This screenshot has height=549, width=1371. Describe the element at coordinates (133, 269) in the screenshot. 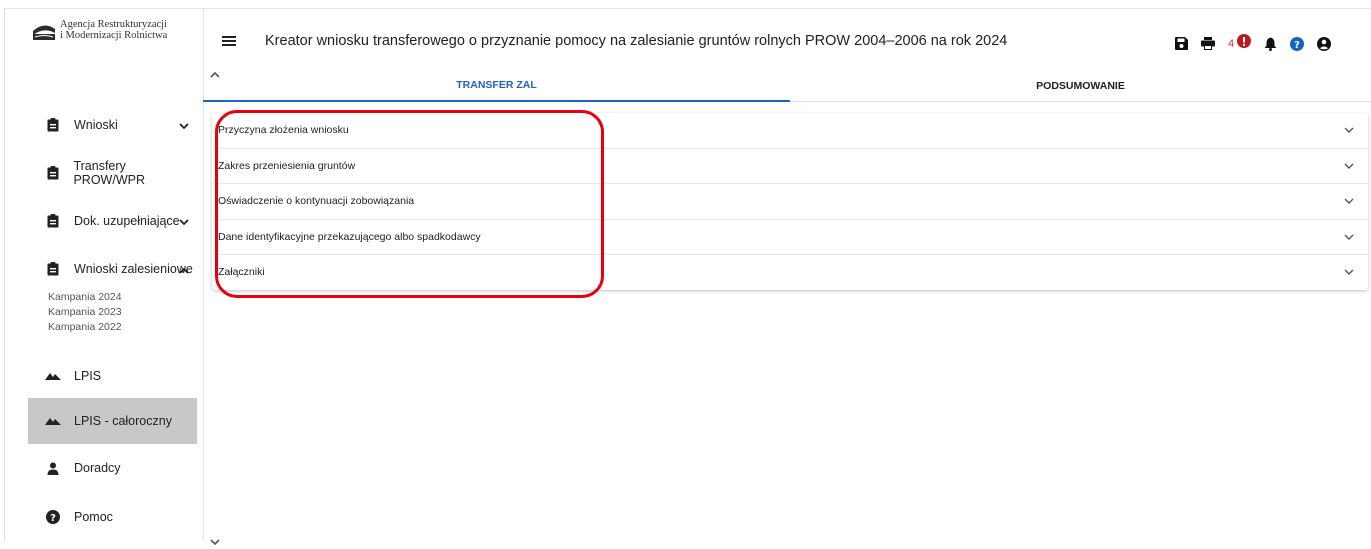

I see `sidebar-item-label: Wnioski zalesieniowe` at that location.